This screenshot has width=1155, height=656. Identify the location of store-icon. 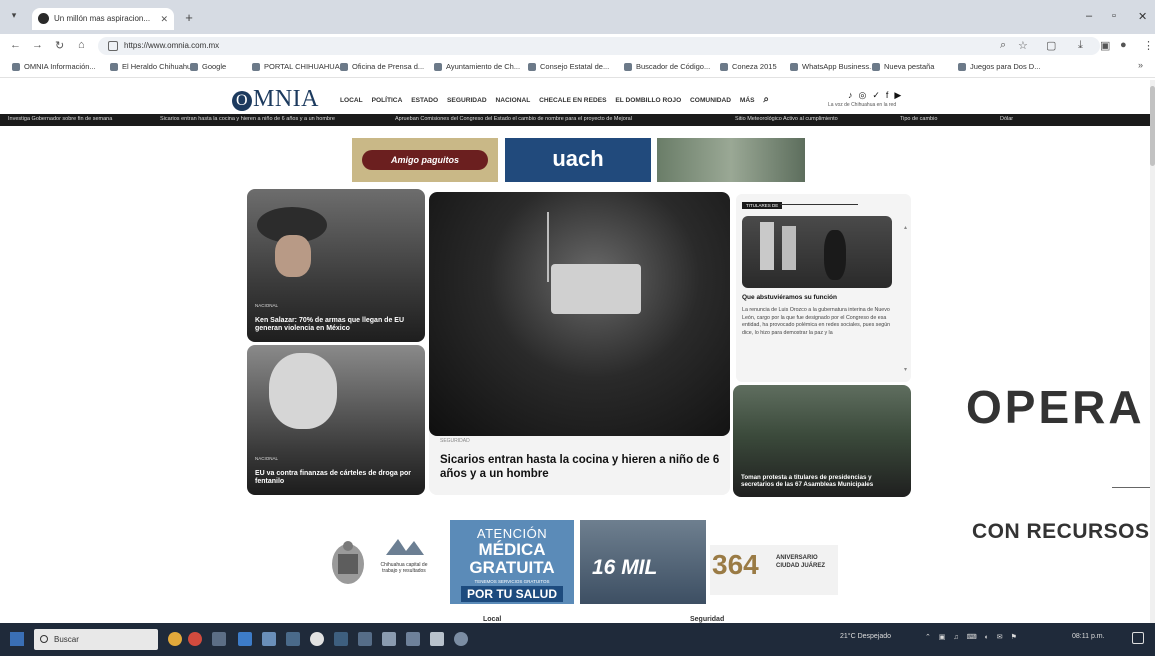
(293, 639).